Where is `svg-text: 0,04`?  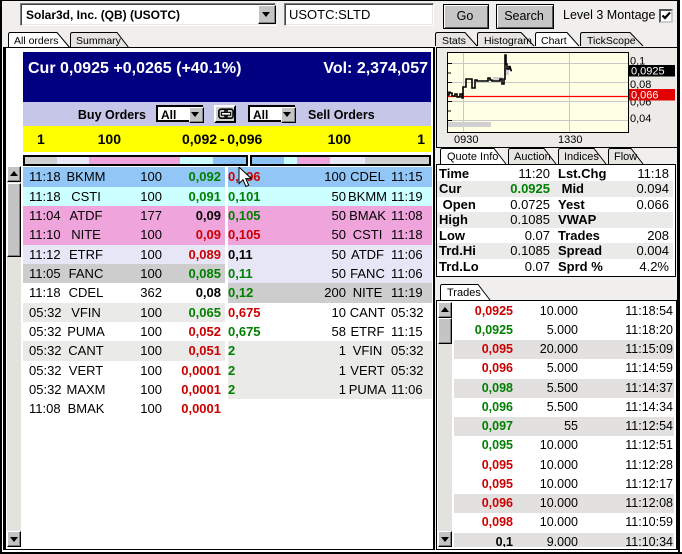 svg-text: 0,04 is located at coordinates (640, 119).